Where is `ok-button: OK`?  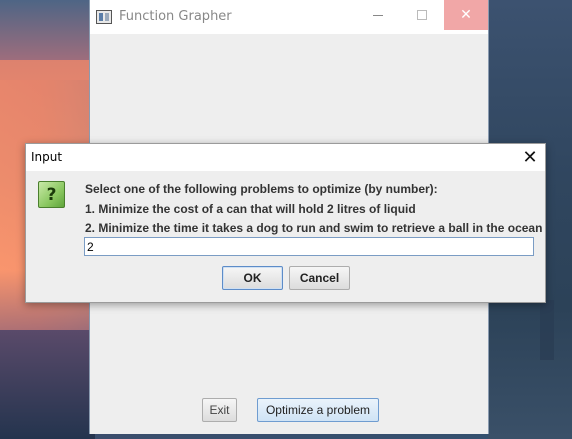
ok-button: OK is located at coordinates (252, 278).